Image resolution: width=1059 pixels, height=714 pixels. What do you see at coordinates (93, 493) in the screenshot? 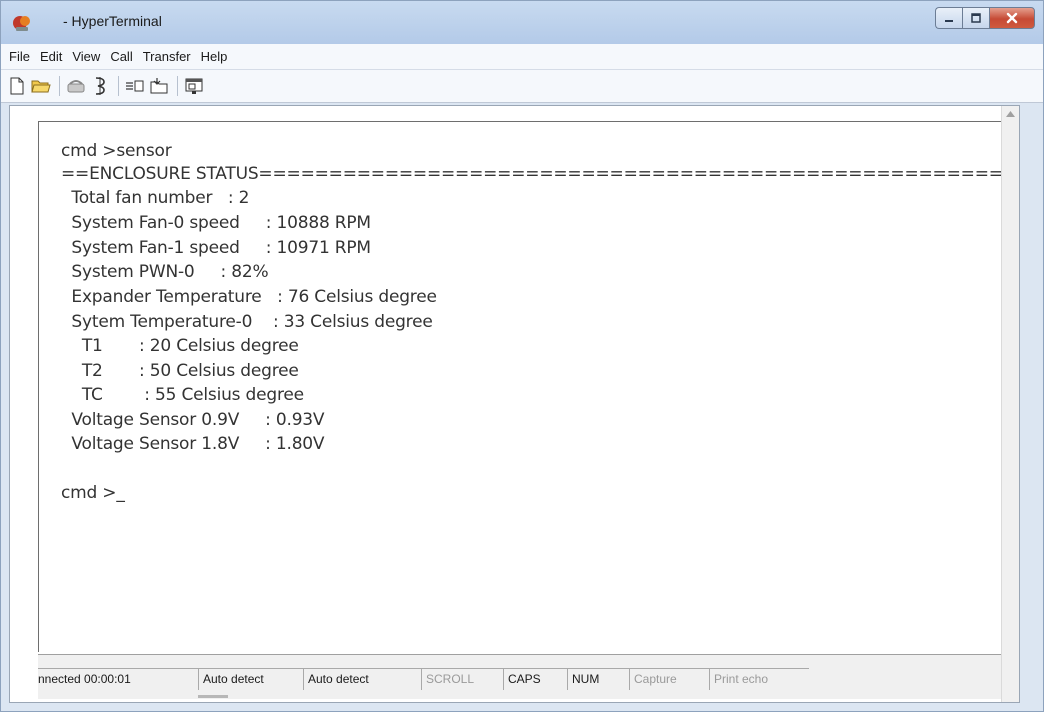
I see `terminal-prompt: cmd >_` at bounding box center [93, 493].